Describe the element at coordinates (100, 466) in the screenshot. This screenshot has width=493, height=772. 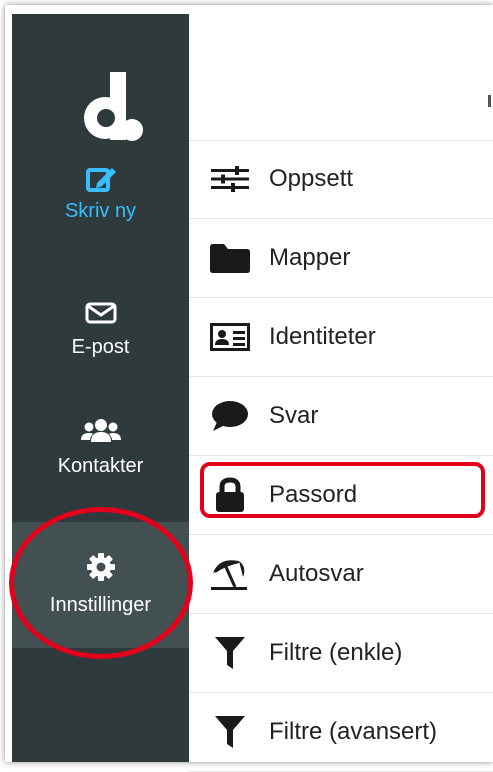
I see `nav-contacts-label: Kontakter` at that location.